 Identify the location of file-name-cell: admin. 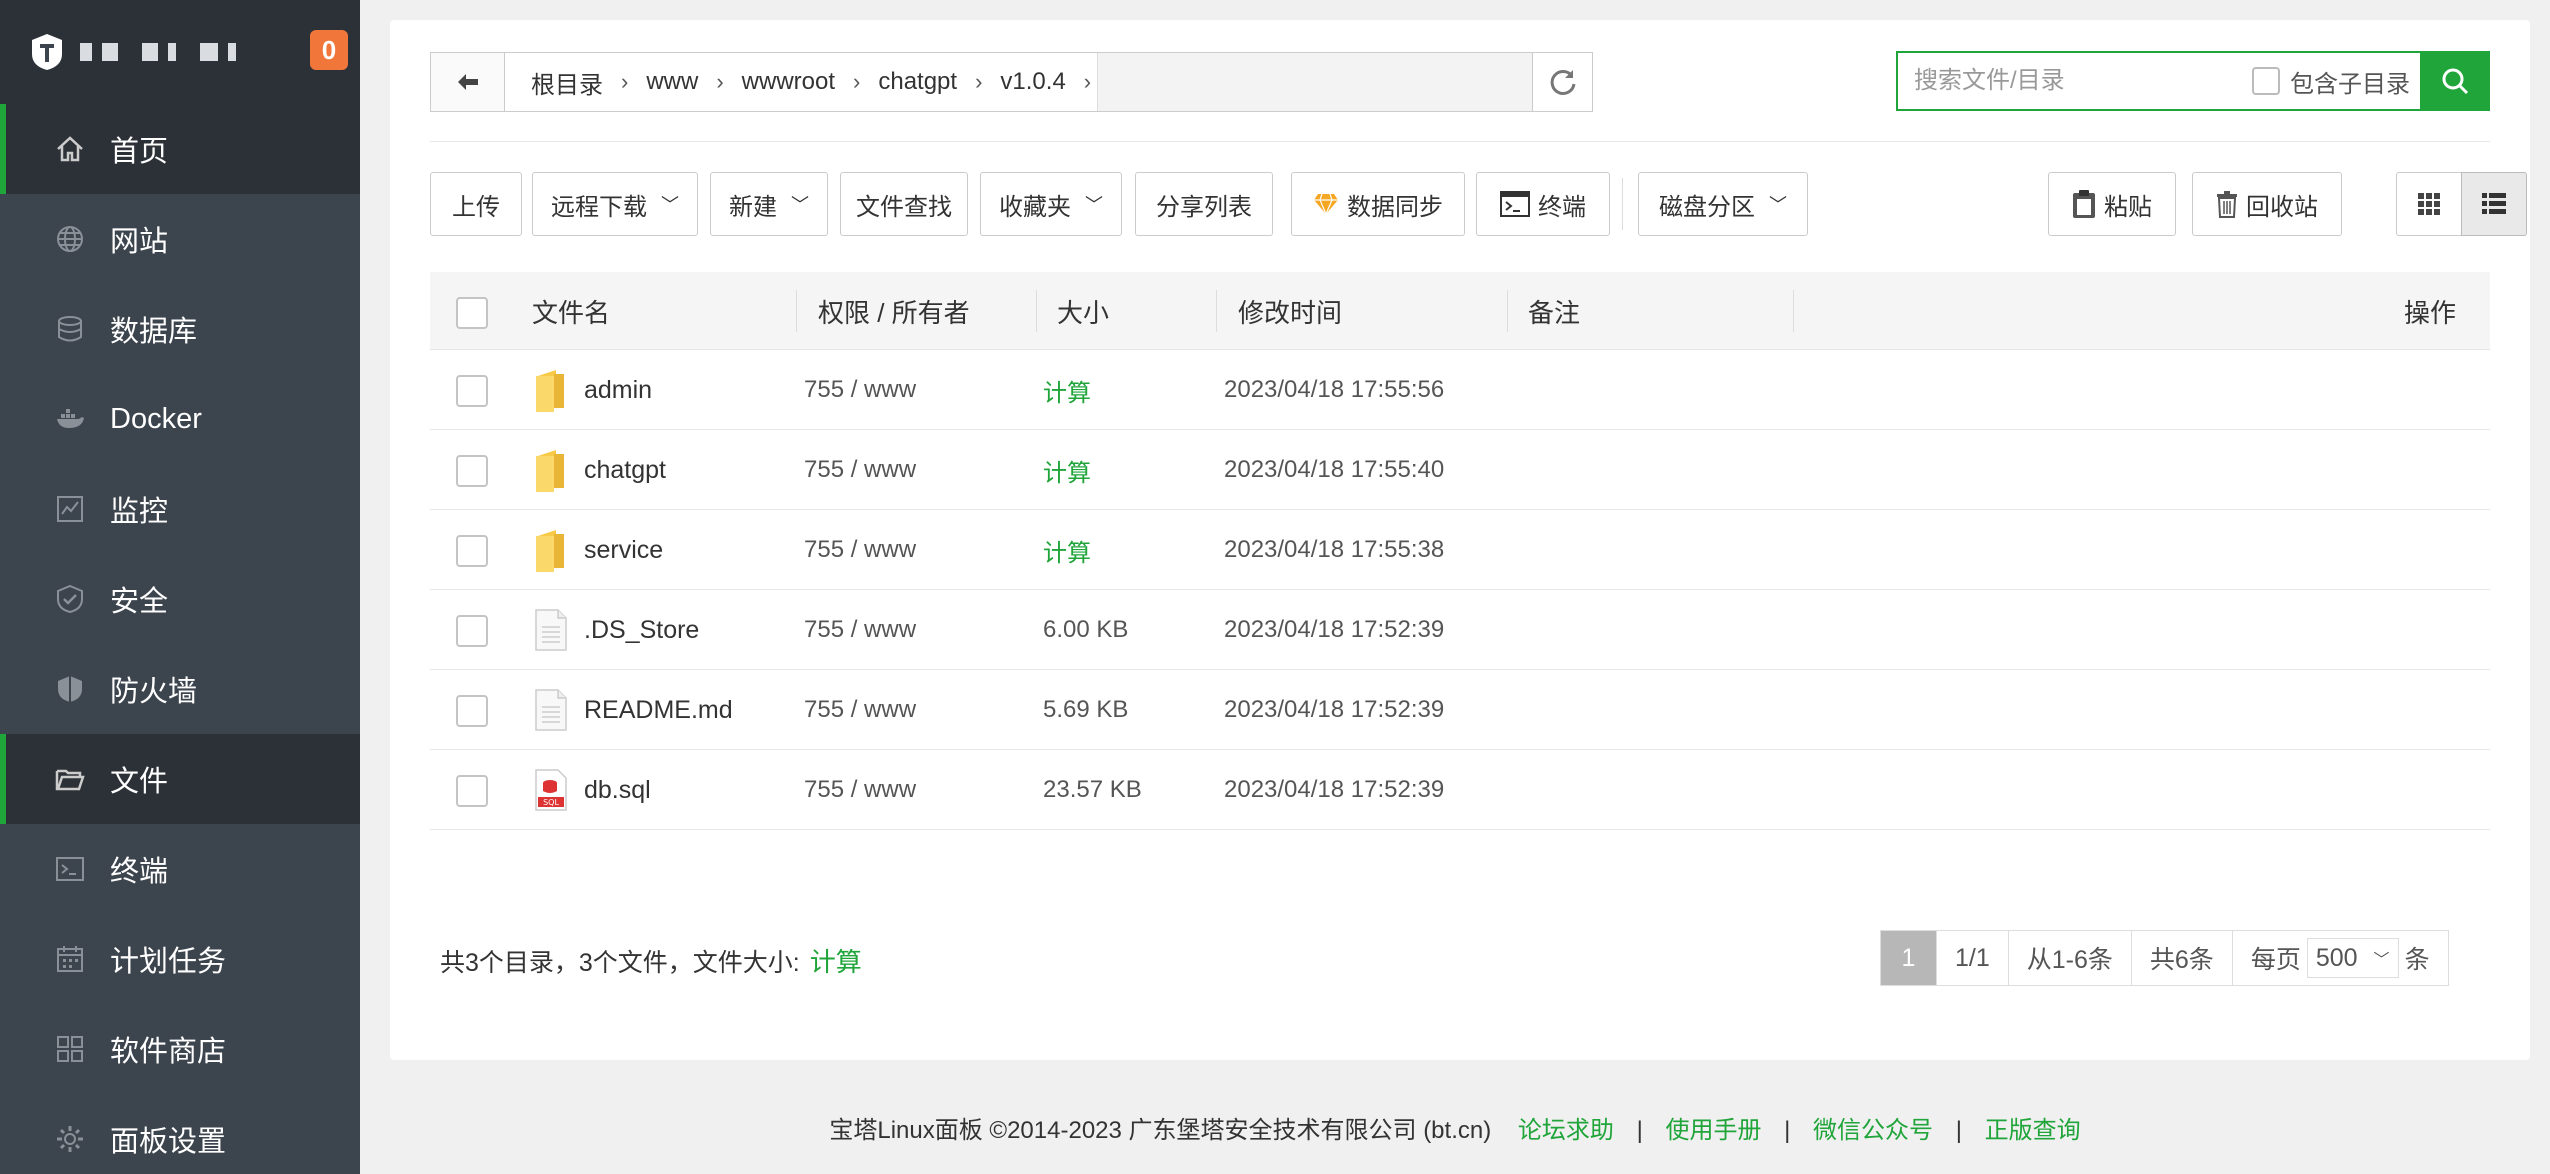
(593, 390).